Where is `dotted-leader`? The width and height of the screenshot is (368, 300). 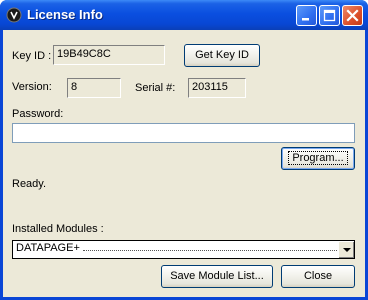 dotted-leader is located at coordinates (212, 247).